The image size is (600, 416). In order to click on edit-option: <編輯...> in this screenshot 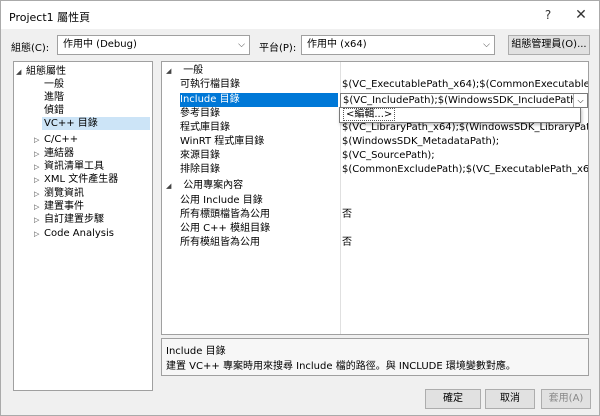, I will do `click(369, 114)`.